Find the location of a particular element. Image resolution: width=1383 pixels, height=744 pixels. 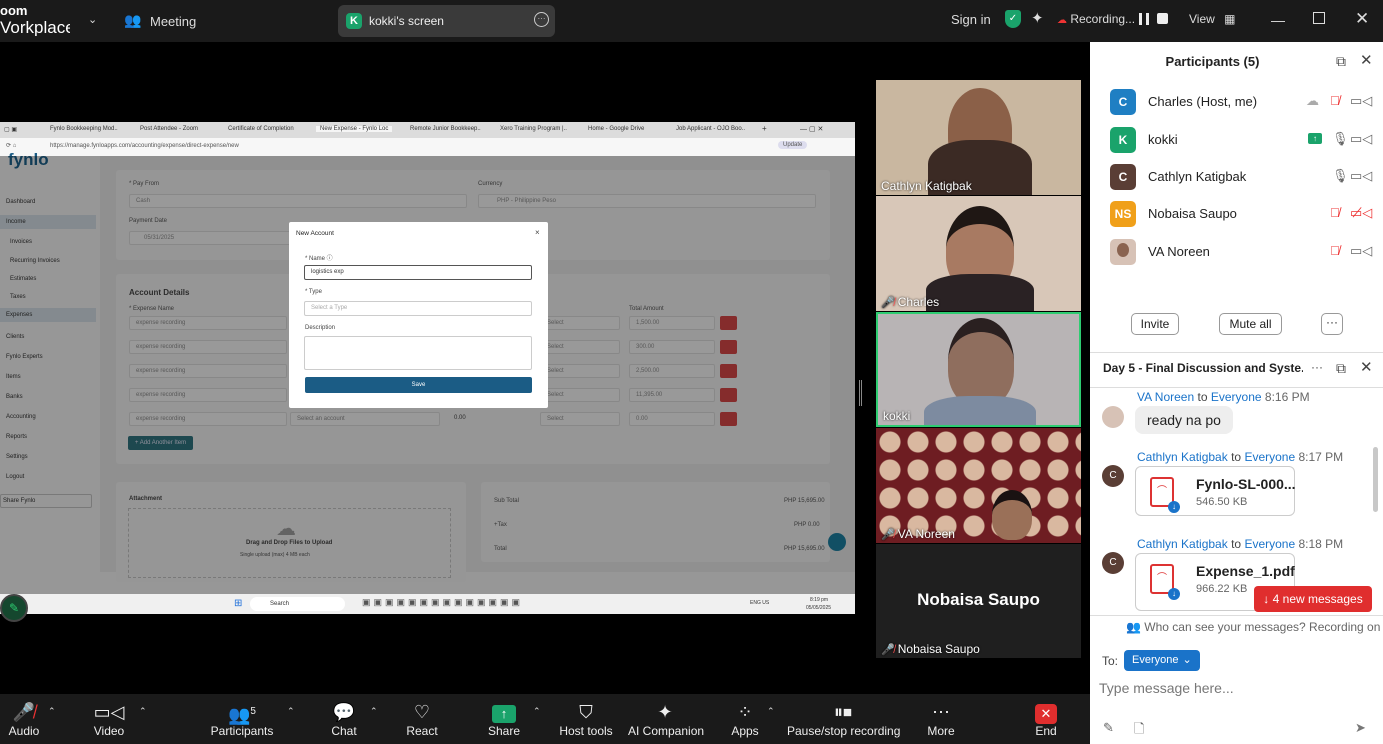

stop-icon is located at coordinates (1162, 18).